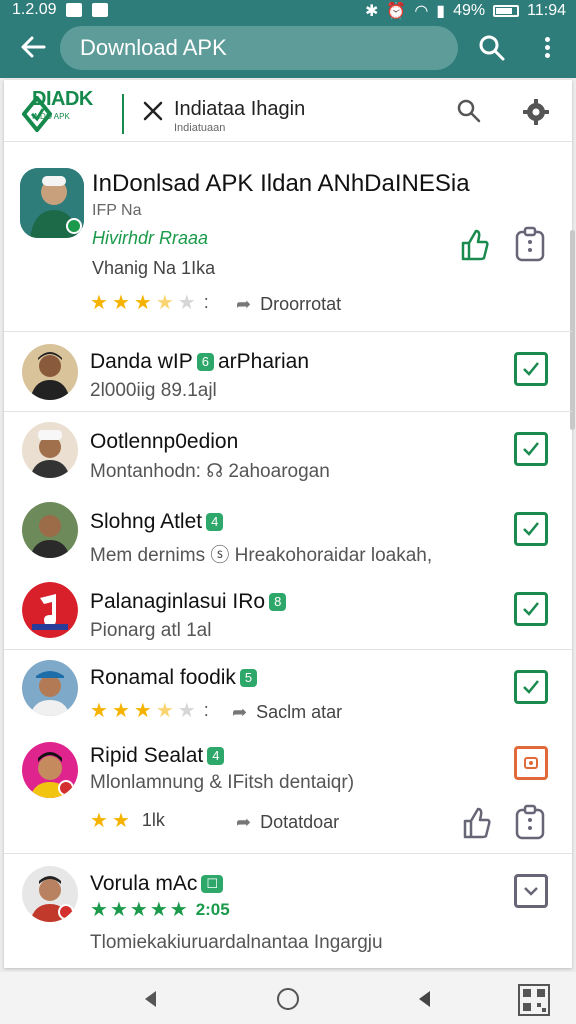 Image resolution: width=576 pixels, height=1024 pixels. I want to click on item-name-suffix: arPharian, so click(263, 361).